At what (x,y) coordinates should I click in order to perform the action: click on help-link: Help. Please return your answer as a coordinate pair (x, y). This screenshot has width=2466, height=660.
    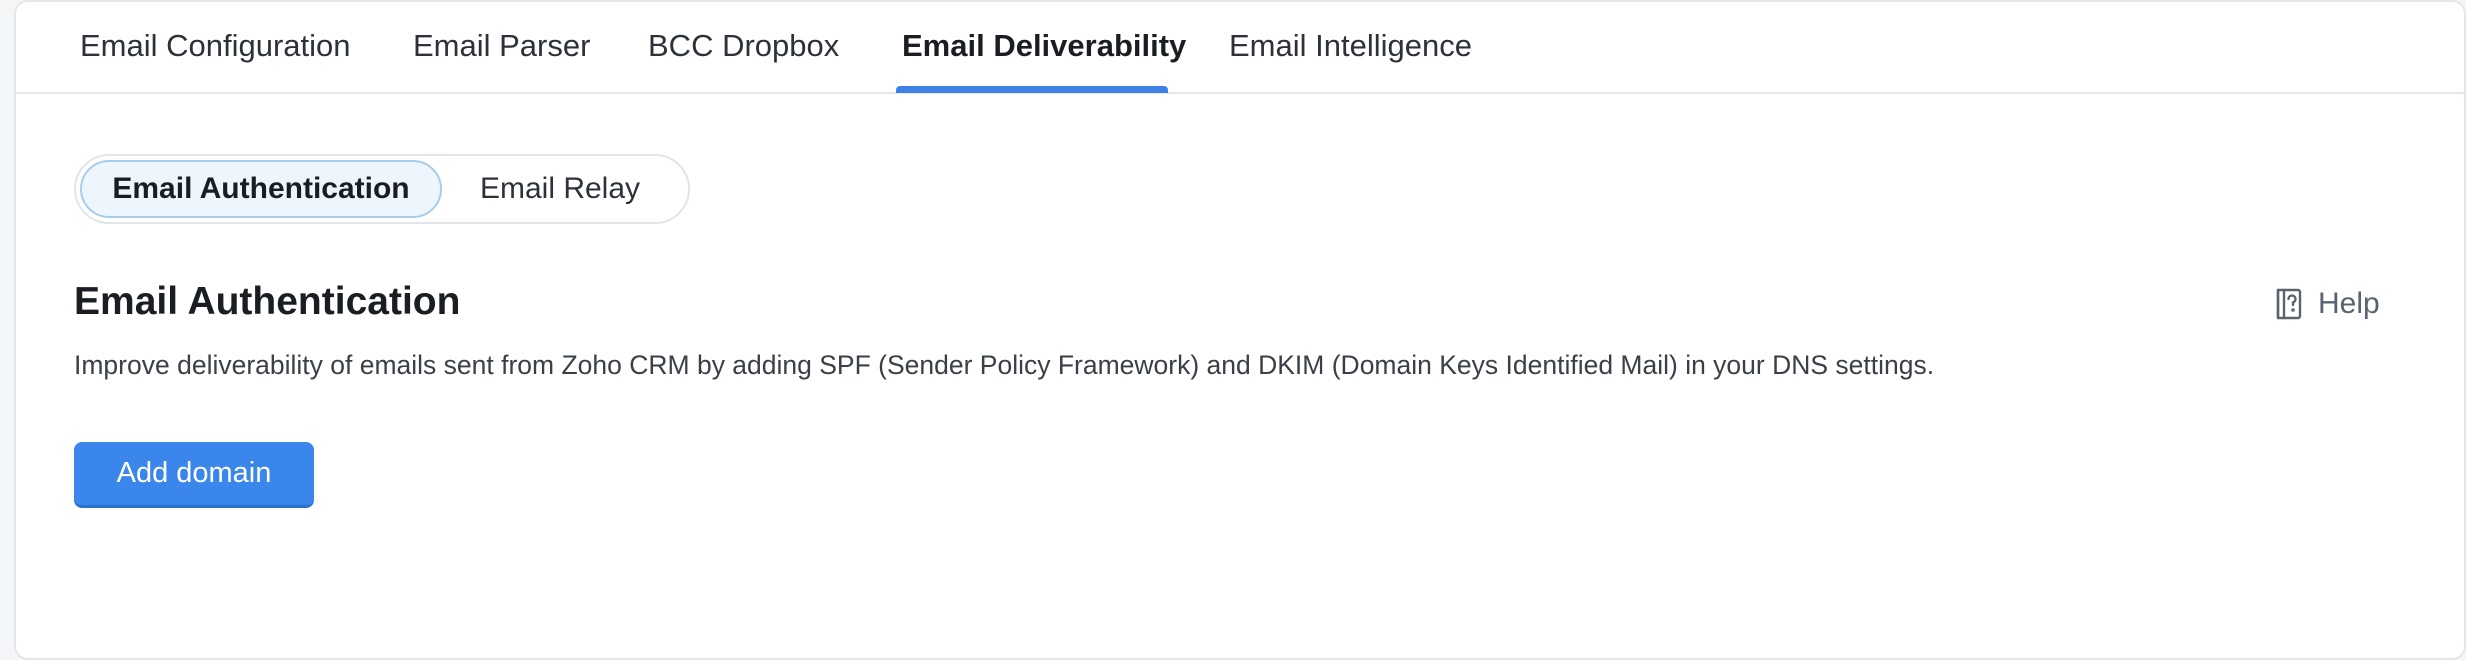
    Looking at the image, I should click on (2327, 304).